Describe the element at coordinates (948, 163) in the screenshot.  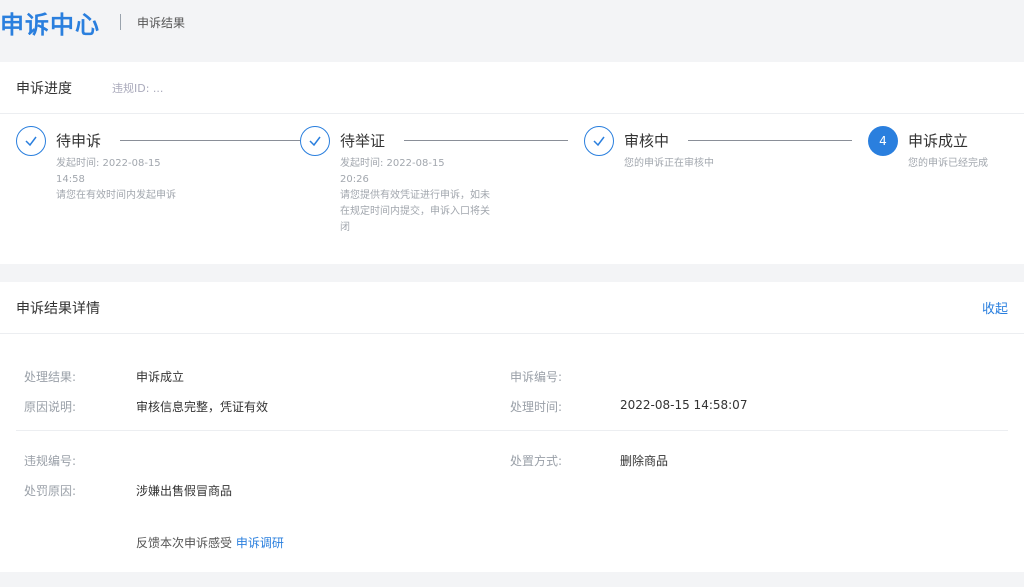
I see `step-4-text: 您的申诉已经完成` at that location.